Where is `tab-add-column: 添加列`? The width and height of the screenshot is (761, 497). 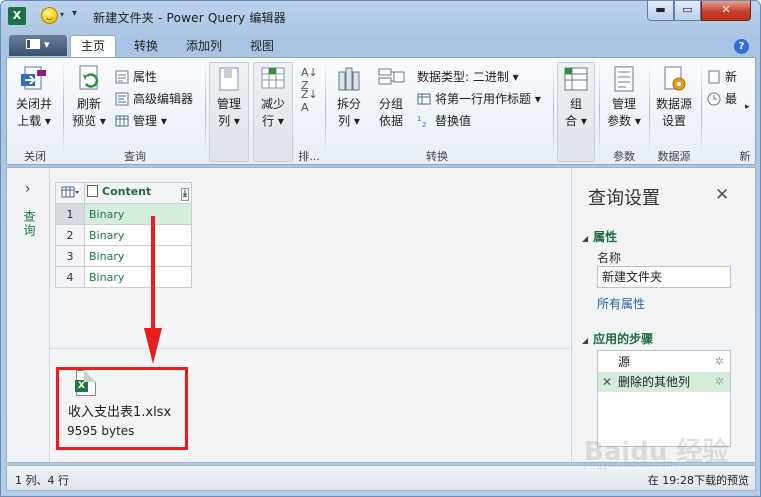 tab-add-column: 添加列 is located at coordinates (204, 46).